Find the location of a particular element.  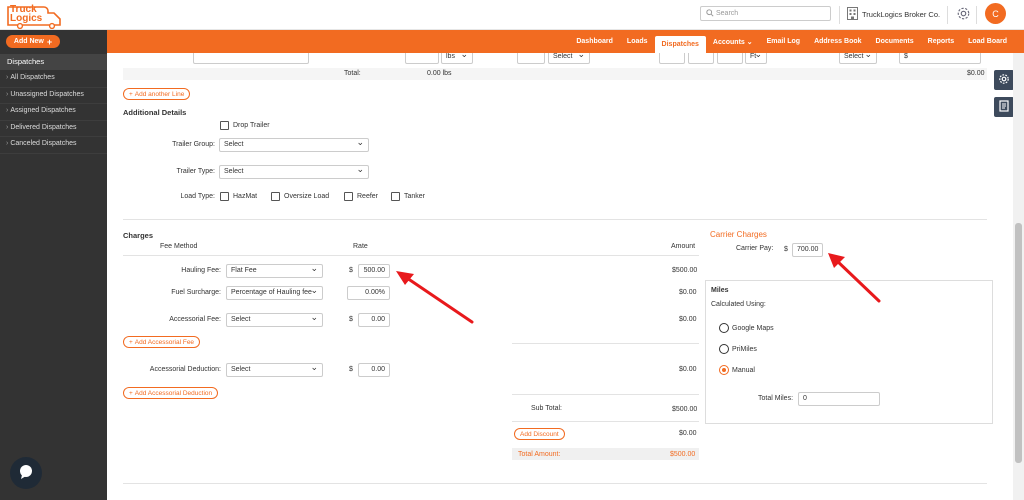

trailer-type-value: Select is located at coordinates (234, 171).